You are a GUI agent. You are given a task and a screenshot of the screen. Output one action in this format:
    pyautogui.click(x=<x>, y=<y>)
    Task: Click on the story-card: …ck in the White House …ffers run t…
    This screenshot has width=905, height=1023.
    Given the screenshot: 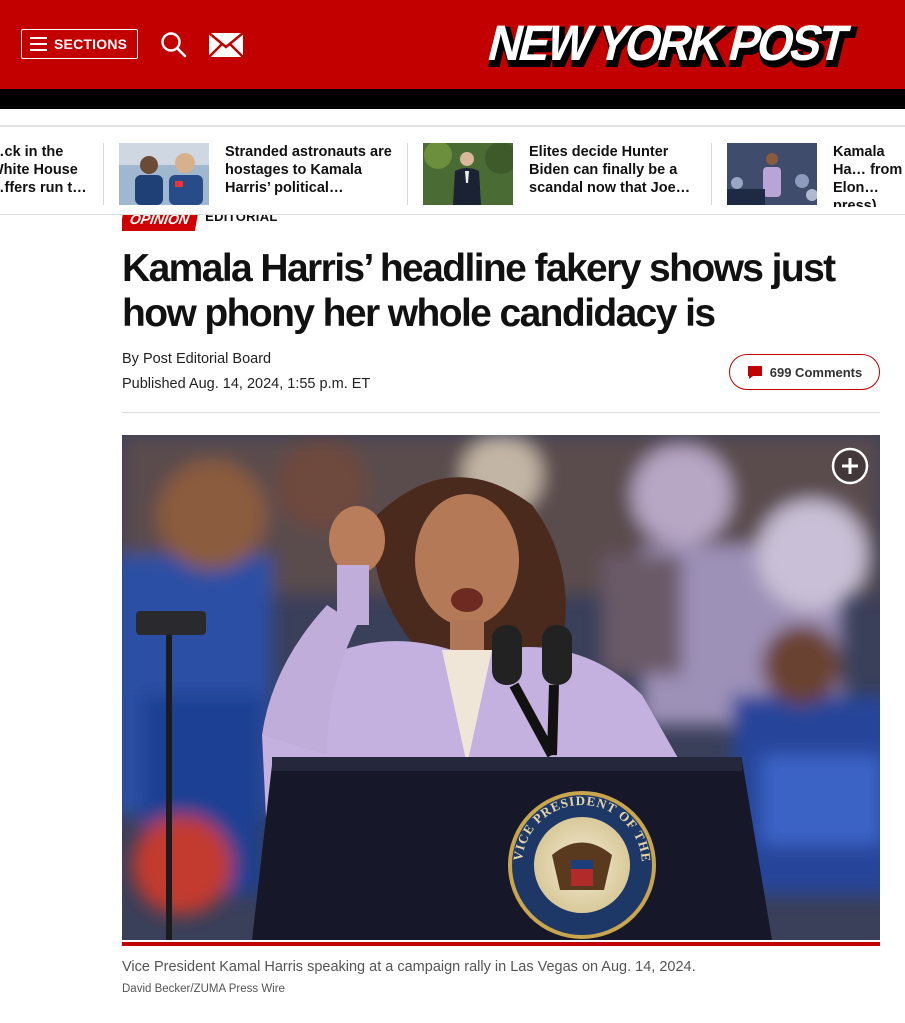 What is the action you would take?
    pyautogui.click(x=45, y=175)
    